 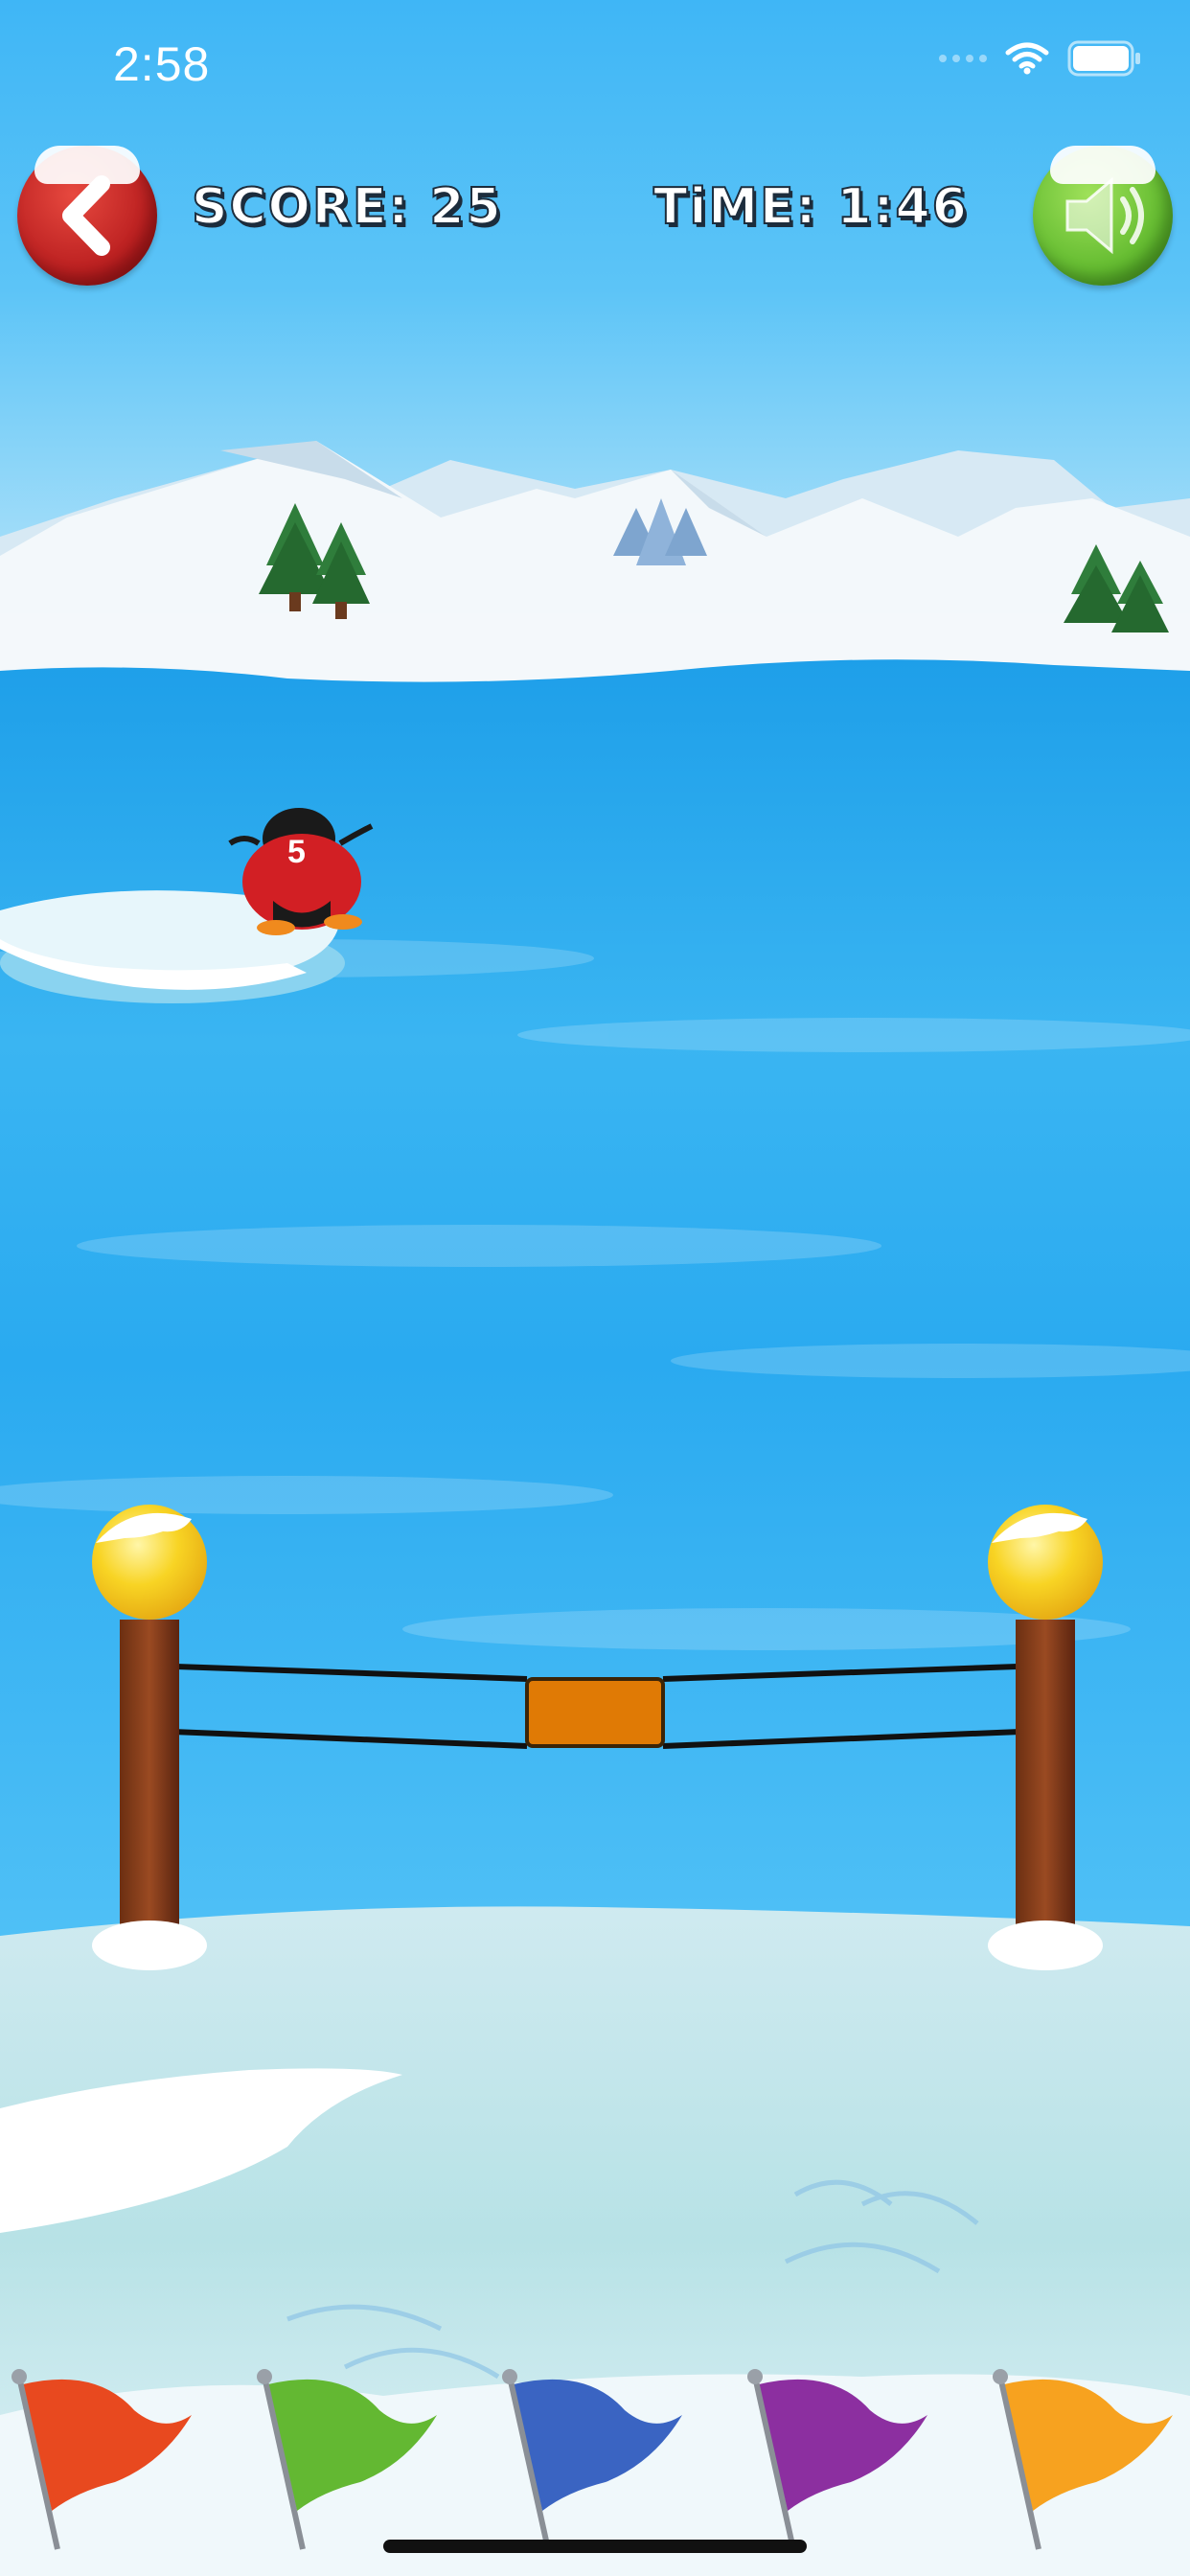 What do you see at coordinates (347, 207) in the screenshot?
I see `score-display: SCORE: 25` at bounding box center [347, 207].